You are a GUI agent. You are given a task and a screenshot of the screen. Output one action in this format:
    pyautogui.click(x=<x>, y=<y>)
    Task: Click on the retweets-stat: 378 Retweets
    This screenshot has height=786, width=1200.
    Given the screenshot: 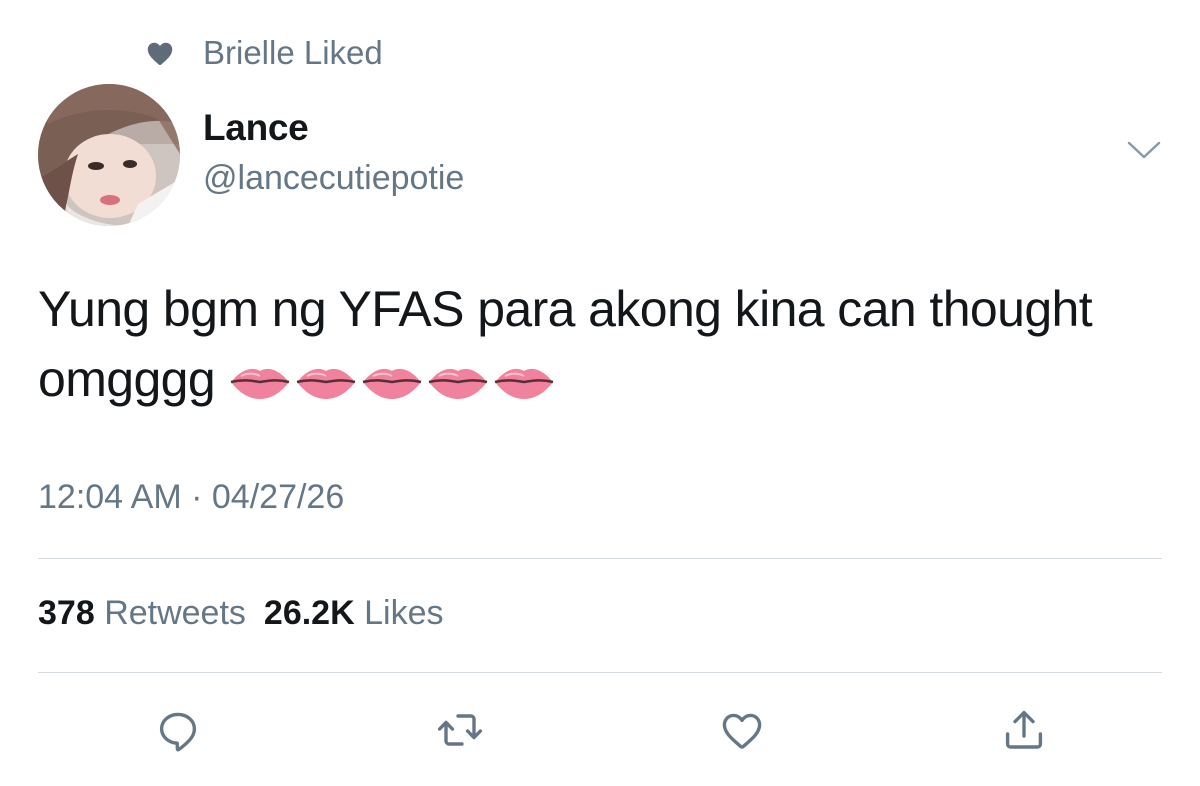 What is the action you would take?
    pyautogui.click(x=142, y=613)
    